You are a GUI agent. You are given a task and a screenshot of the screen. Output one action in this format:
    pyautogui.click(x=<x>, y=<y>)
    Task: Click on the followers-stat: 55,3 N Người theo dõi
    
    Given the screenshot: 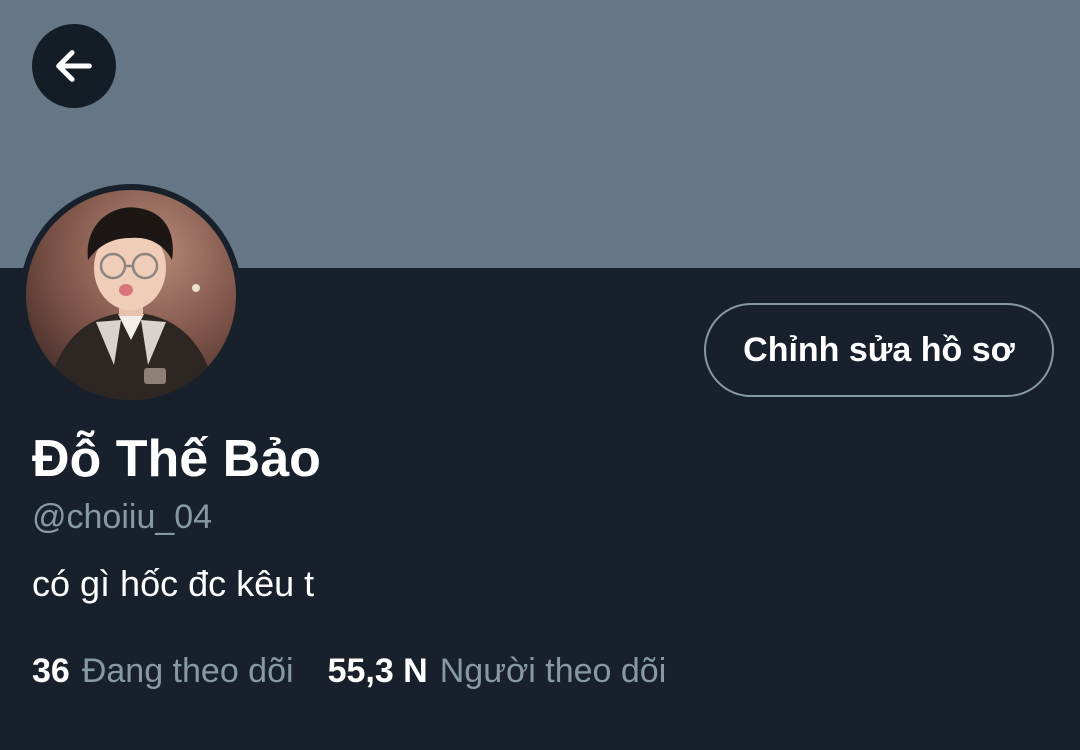 What is the action you would take?
    pyautogui.click(x=497, y=671)
    